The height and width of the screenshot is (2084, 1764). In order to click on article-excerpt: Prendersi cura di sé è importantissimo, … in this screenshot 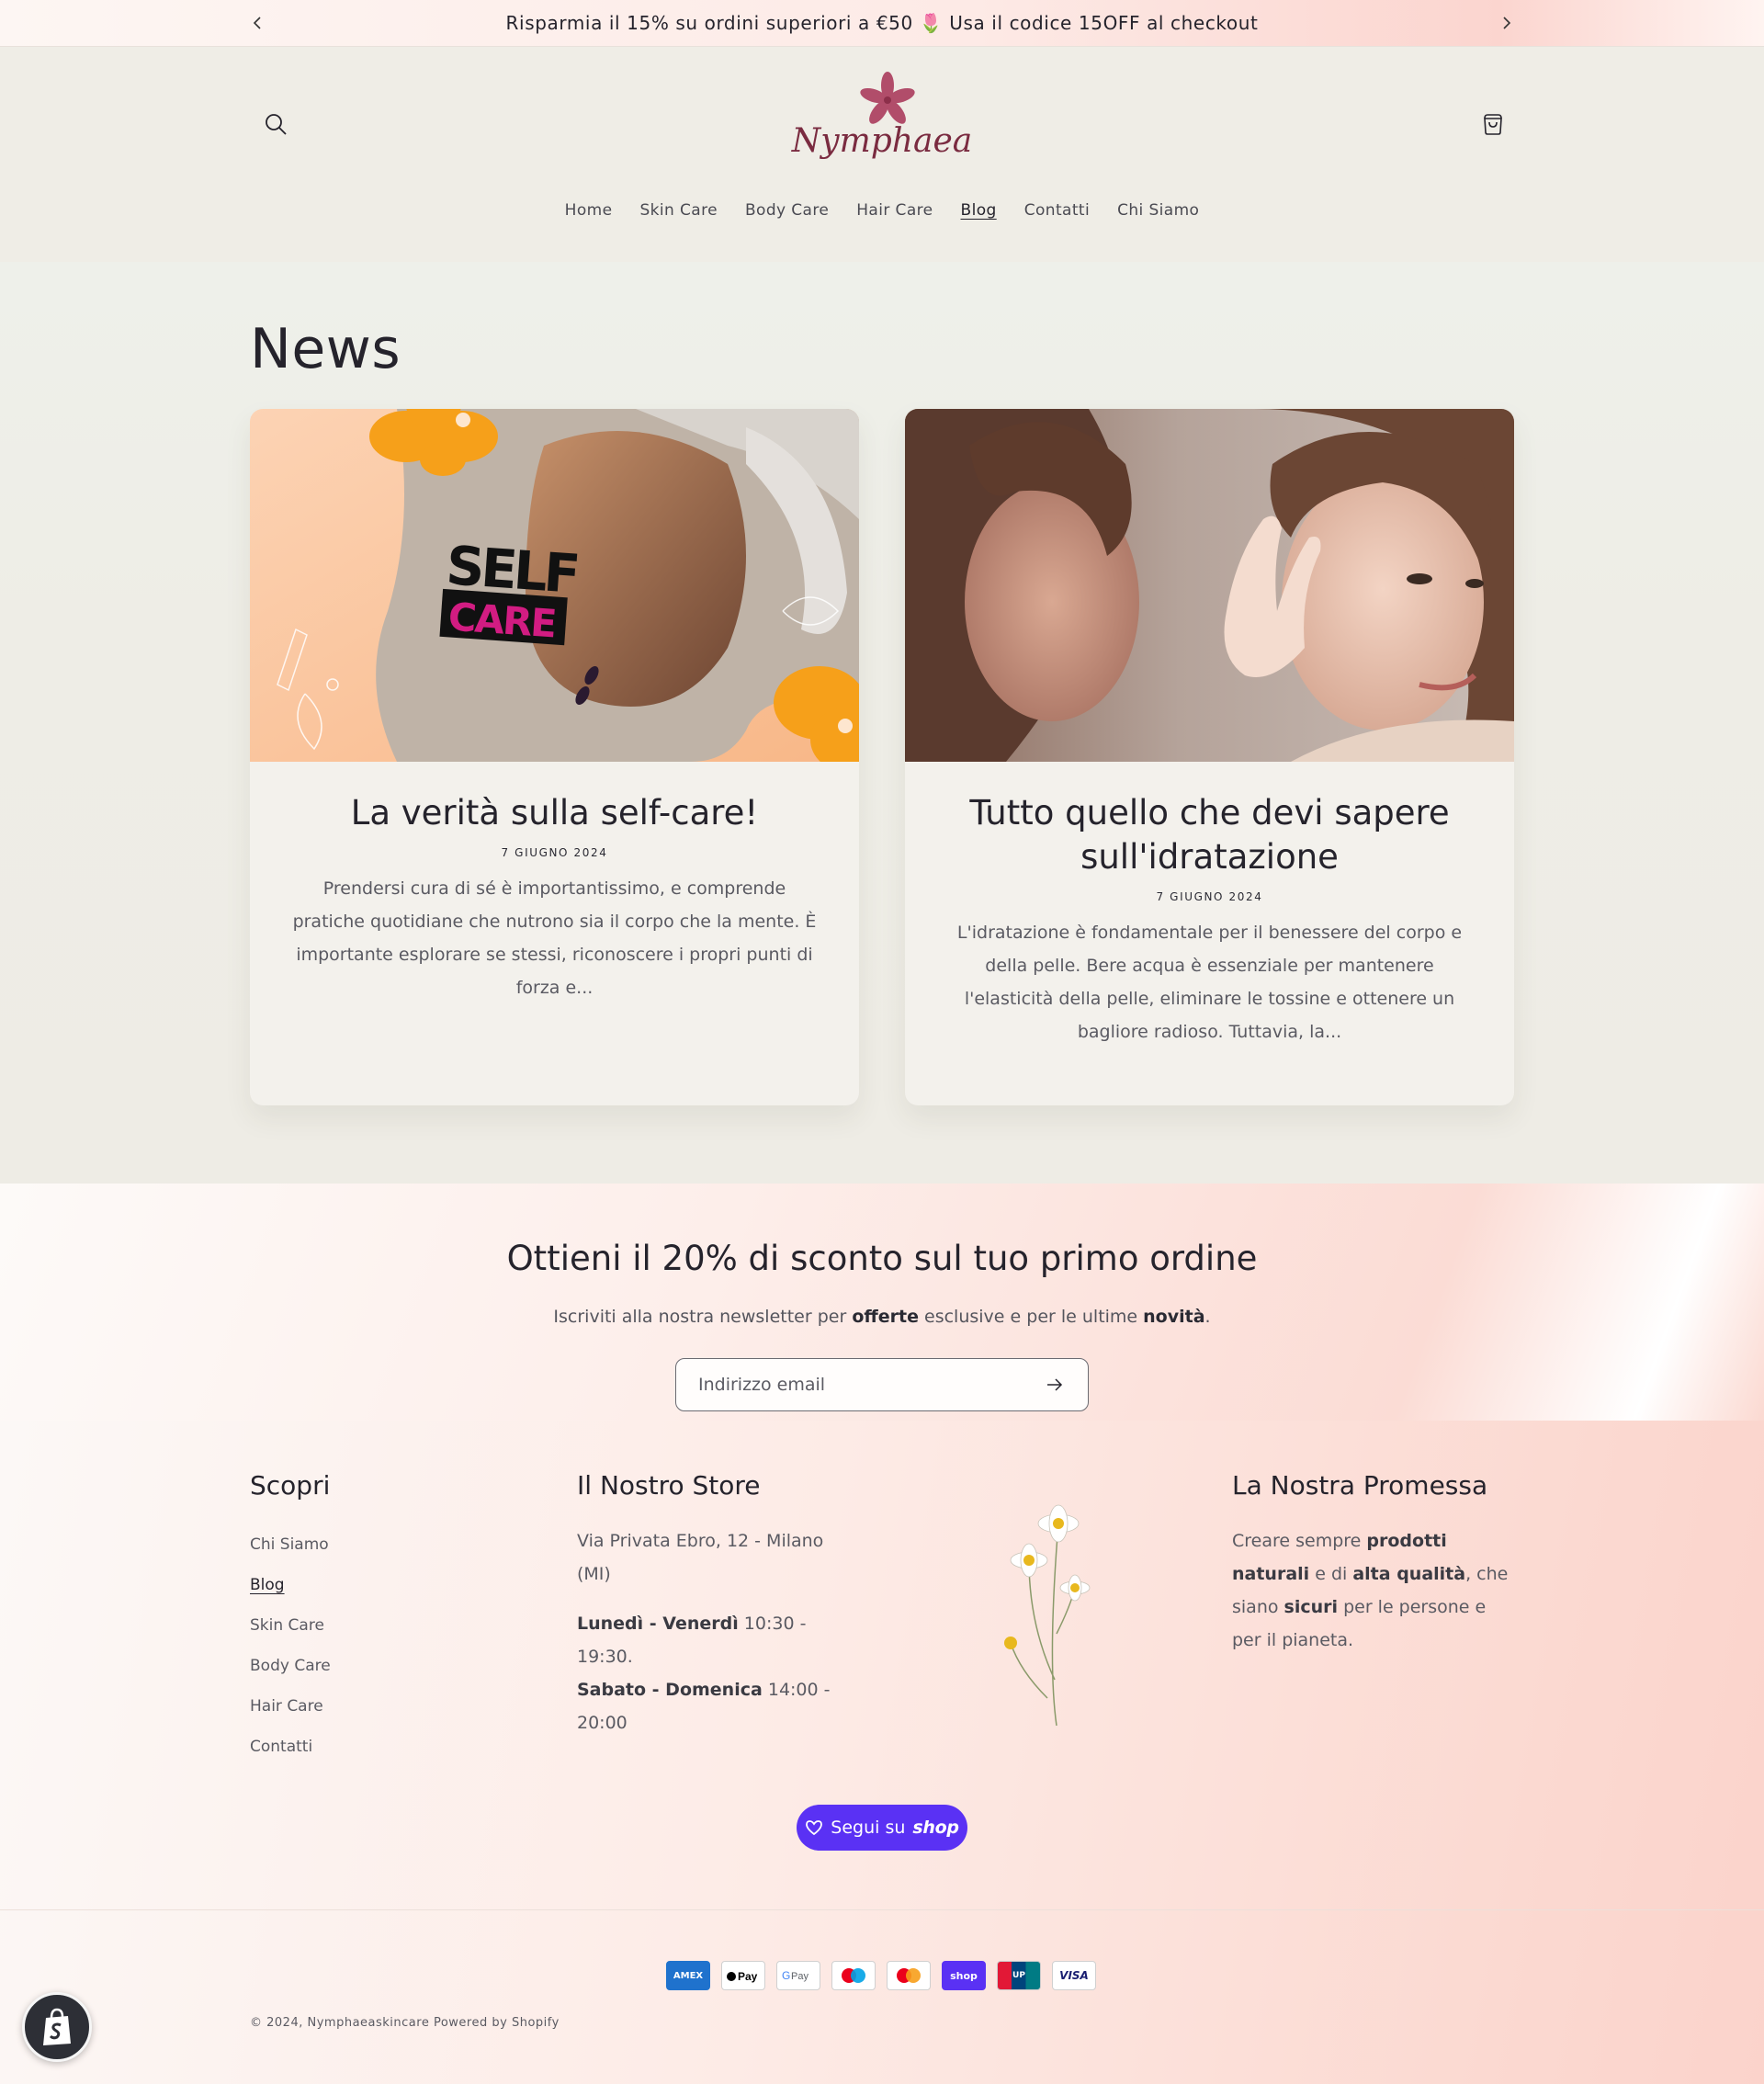, I will do `click(555, 938)`.